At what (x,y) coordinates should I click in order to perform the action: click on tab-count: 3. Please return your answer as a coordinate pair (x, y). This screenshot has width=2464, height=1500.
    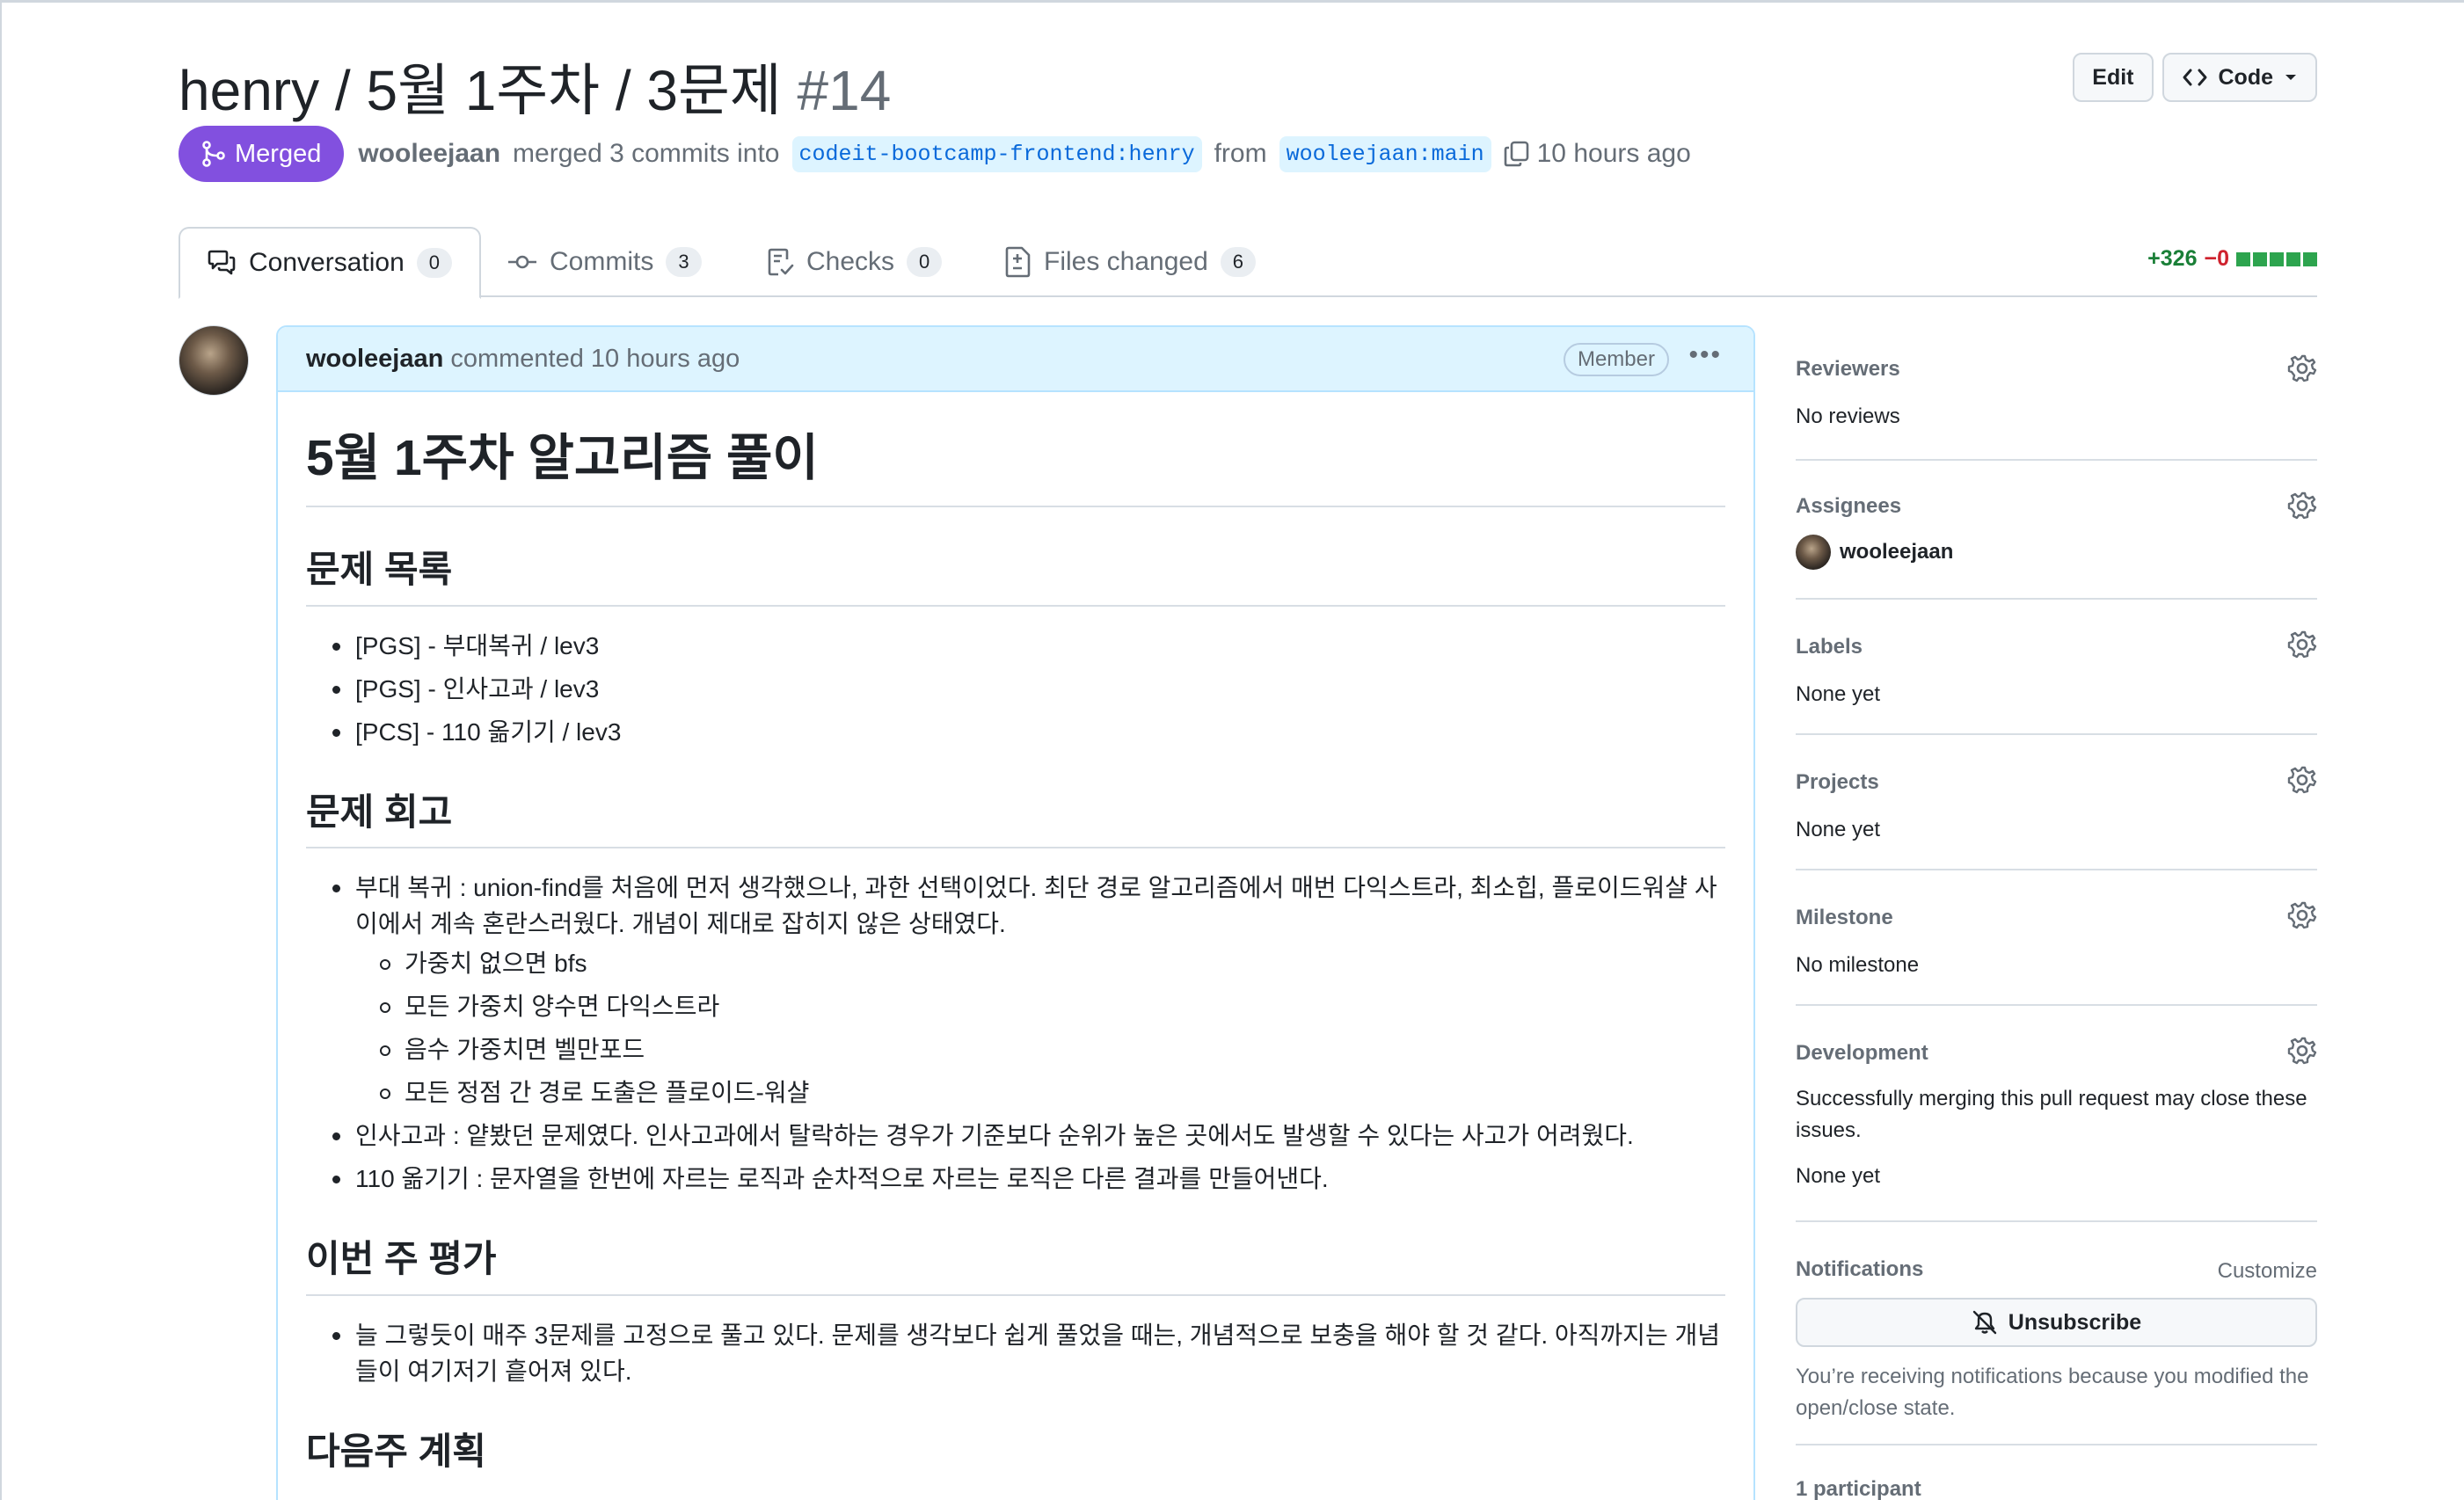
    Looking at the image, I should click on (684, 262).